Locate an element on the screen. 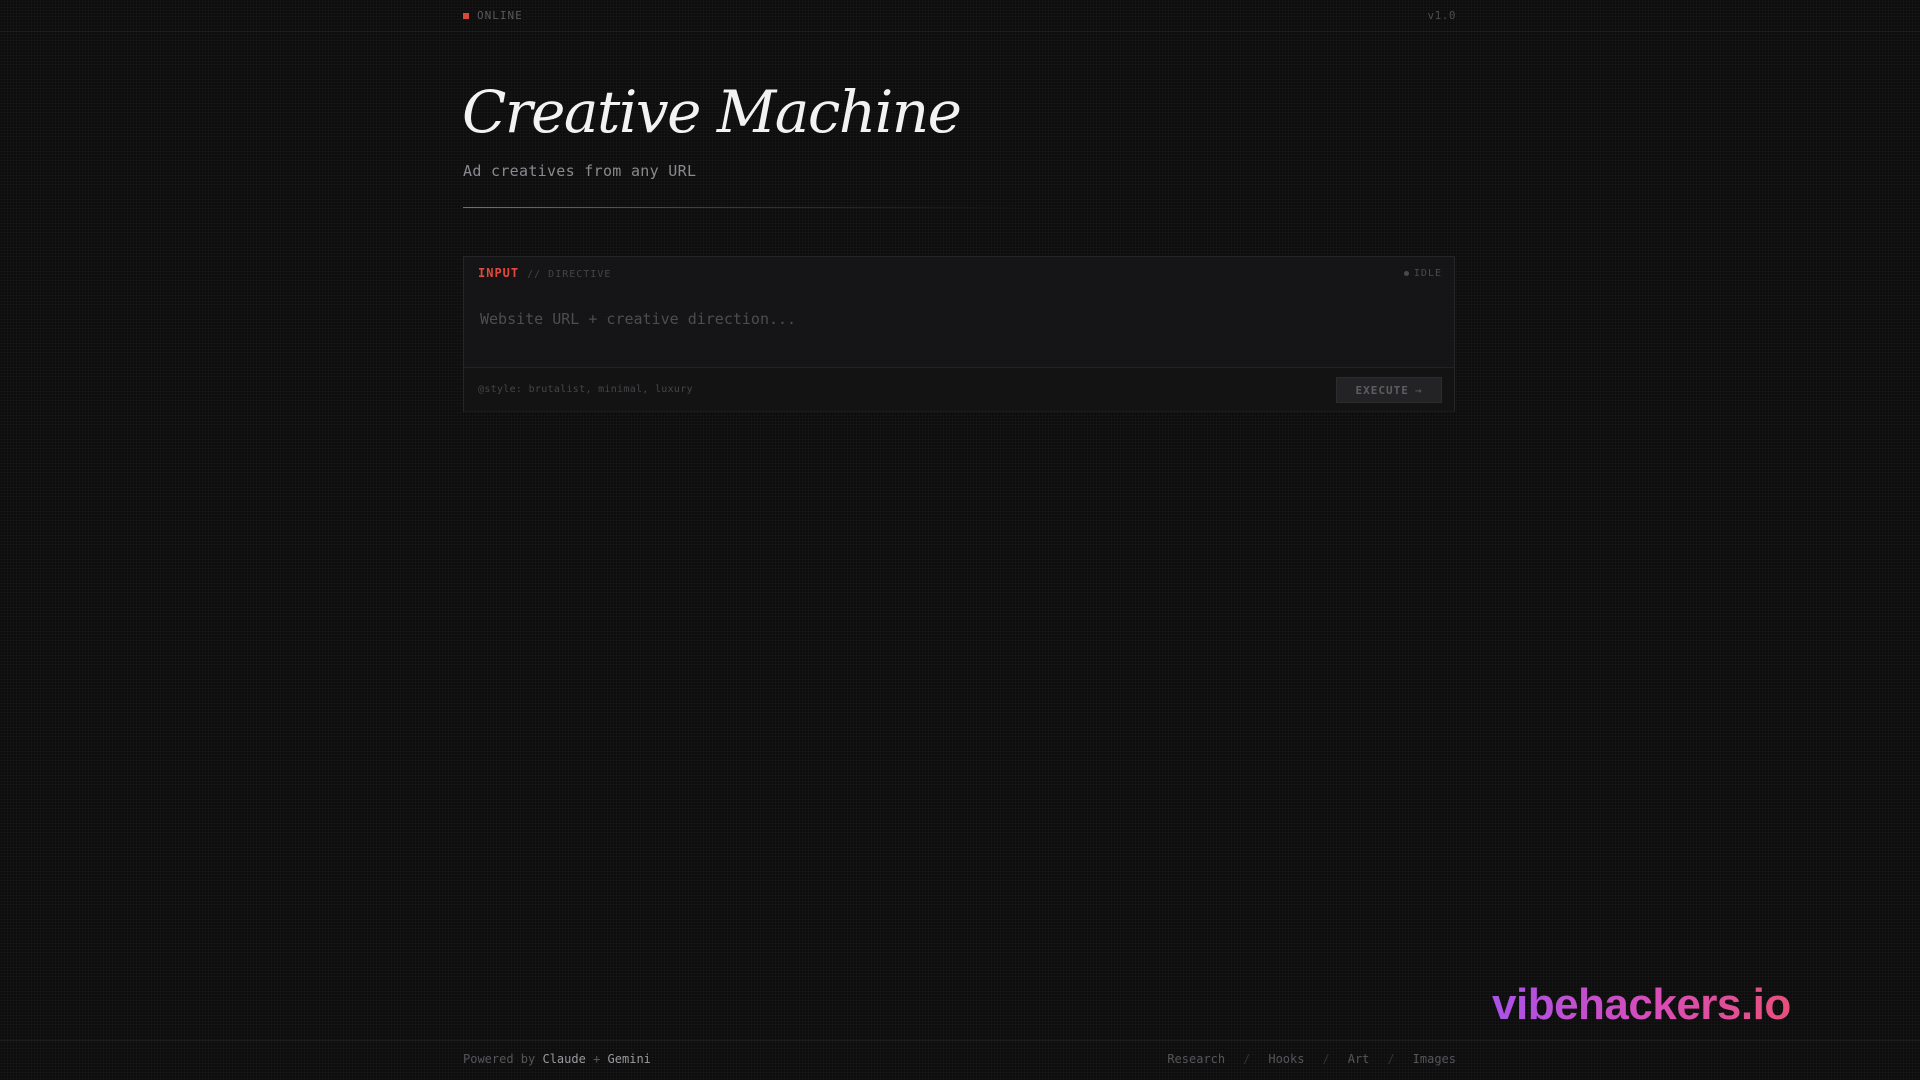 This screenshot has height=1080, width=1920. panel-header: INPUT // DIRECTIVE is located at coordinates (544, 273).